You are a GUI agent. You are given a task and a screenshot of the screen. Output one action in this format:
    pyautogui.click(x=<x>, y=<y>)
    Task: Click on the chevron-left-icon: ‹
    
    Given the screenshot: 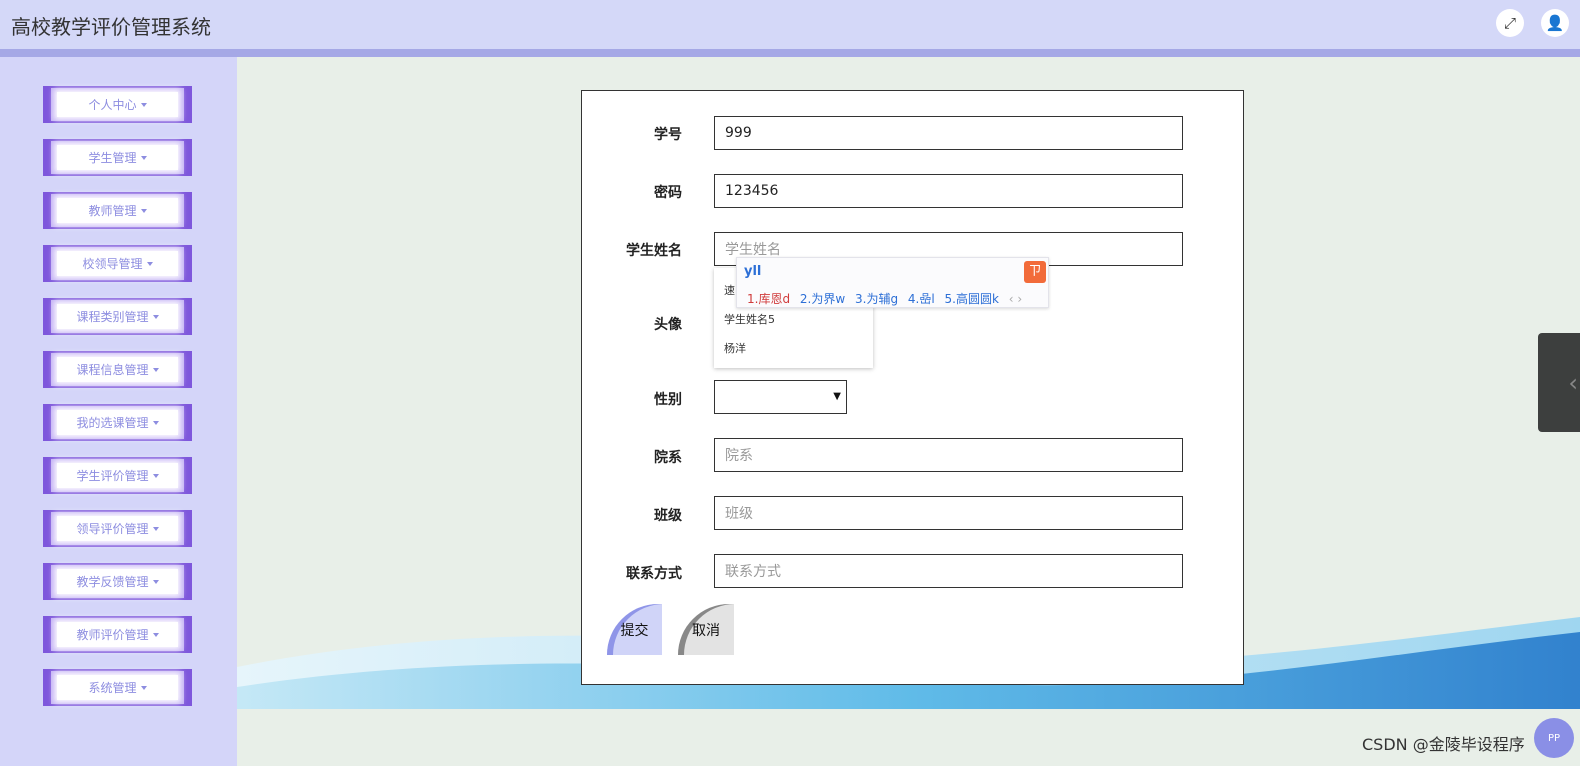 What is the action you would take?
    pyautogui.click(x=1573, y=382)
    